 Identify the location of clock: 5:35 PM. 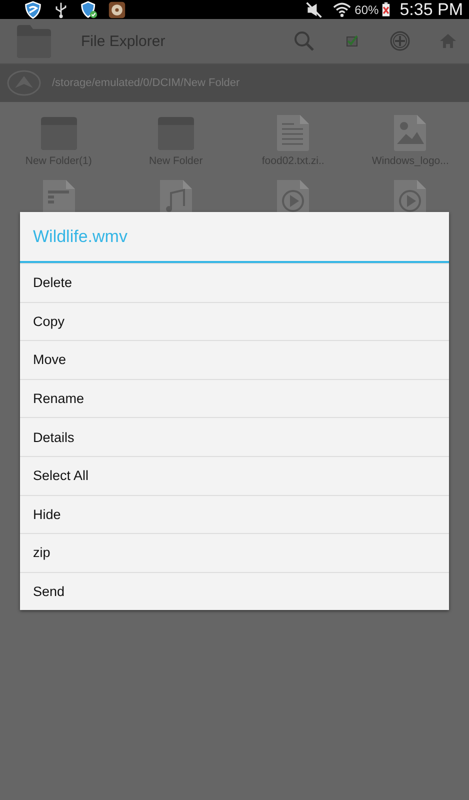
(431, 10).